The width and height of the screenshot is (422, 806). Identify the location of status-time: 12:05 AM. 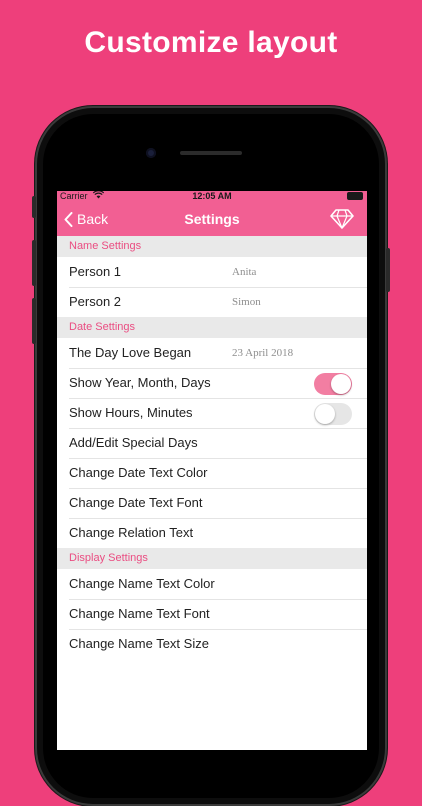
(212, 196).